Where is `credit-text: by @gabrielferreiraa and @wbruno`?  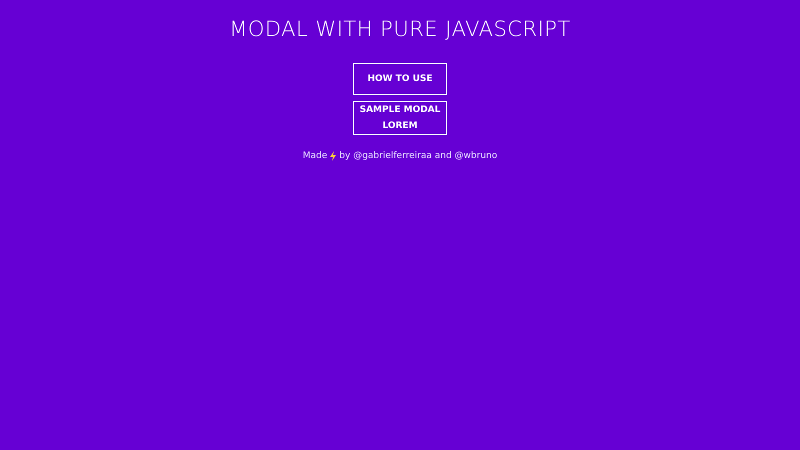 credit-text: by @gabrielferreiraa and @wbruno is located at coordinates (418, 156).